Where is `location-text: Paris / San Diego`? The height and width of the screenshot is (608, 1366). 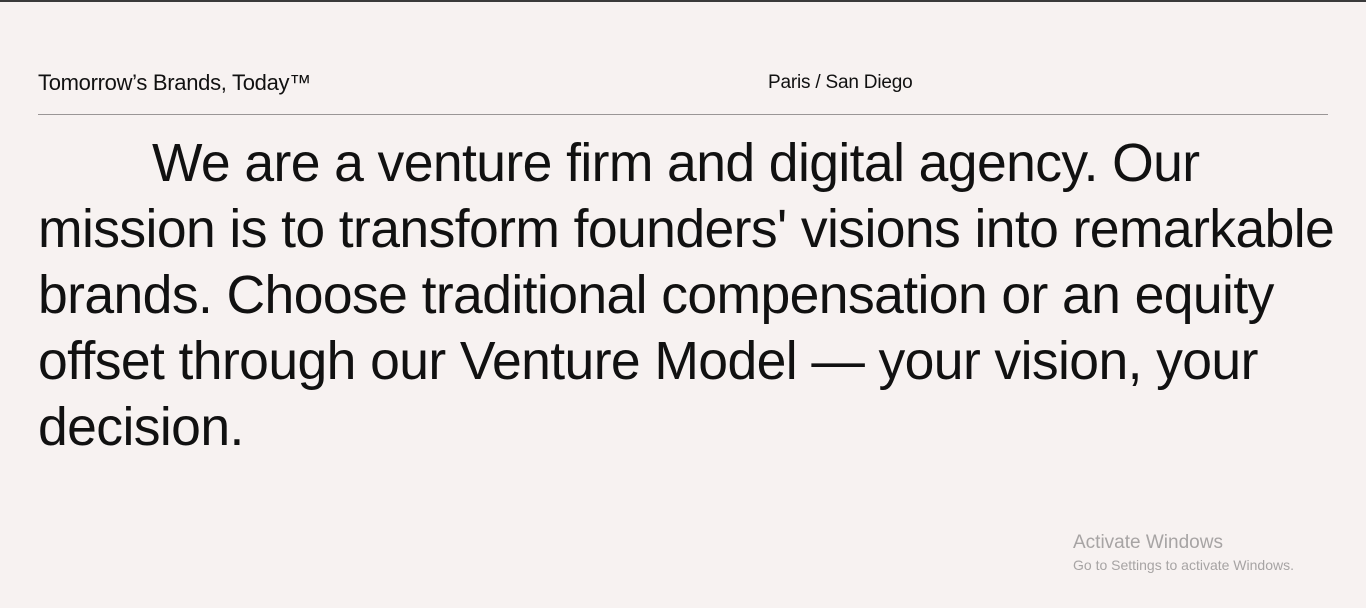 location-text: Paris / San Diego is located at coordinates (840, 82).